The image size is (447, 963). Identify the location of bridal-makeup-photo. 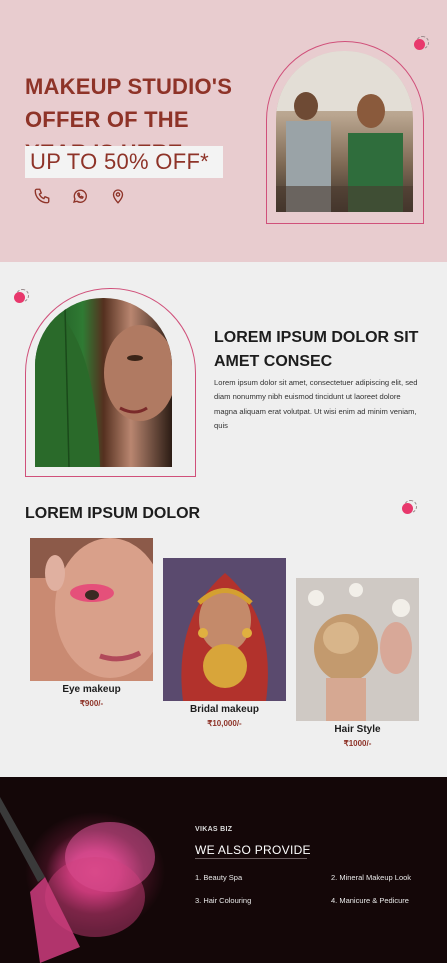
(224, 629).